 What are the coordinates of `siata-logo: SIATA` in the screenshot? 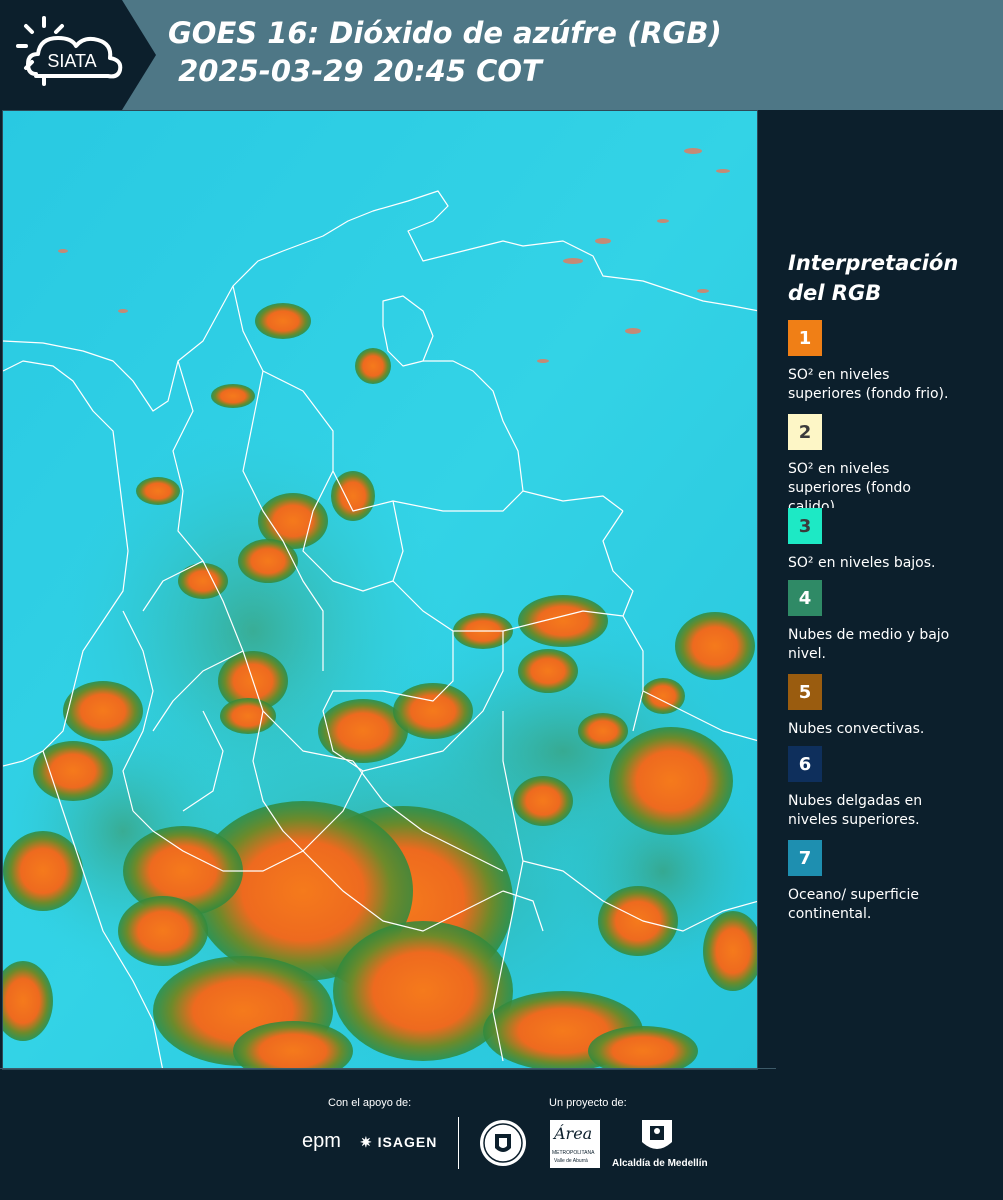 It's located at (78, 55).